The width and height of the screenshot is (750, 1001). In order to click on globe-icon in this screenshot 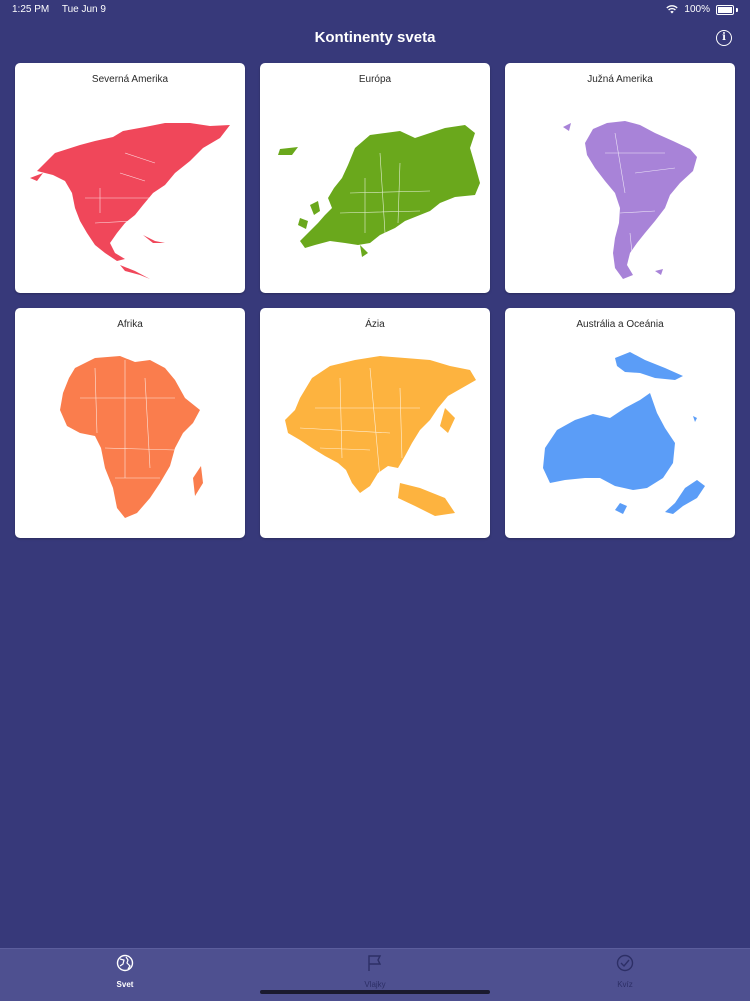, I will do `click(125, 963)`.